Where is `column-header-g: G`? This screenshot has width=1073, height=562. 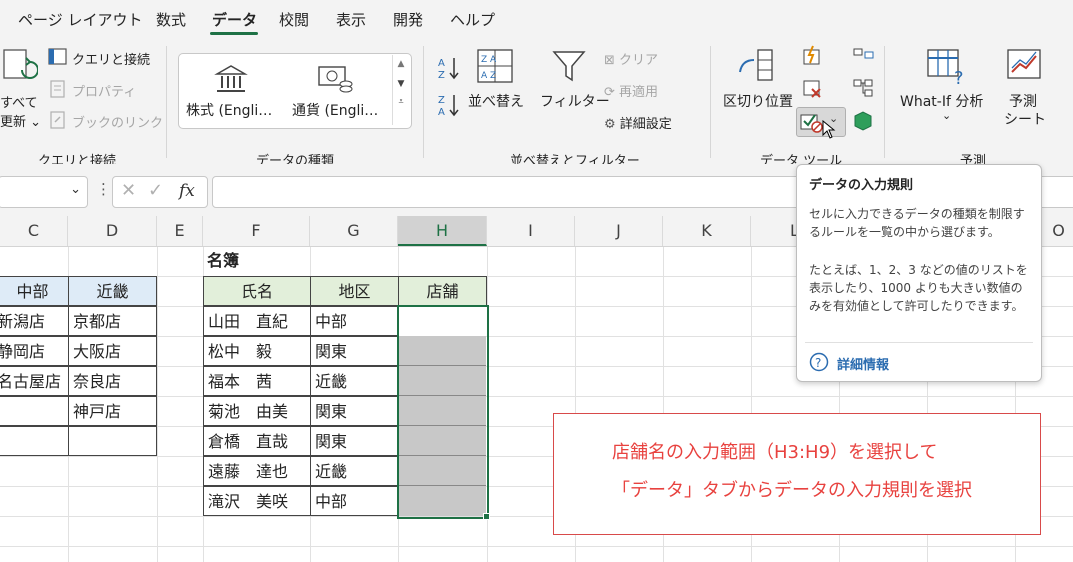
column-header-g: G is located at coordinates (354, 231).